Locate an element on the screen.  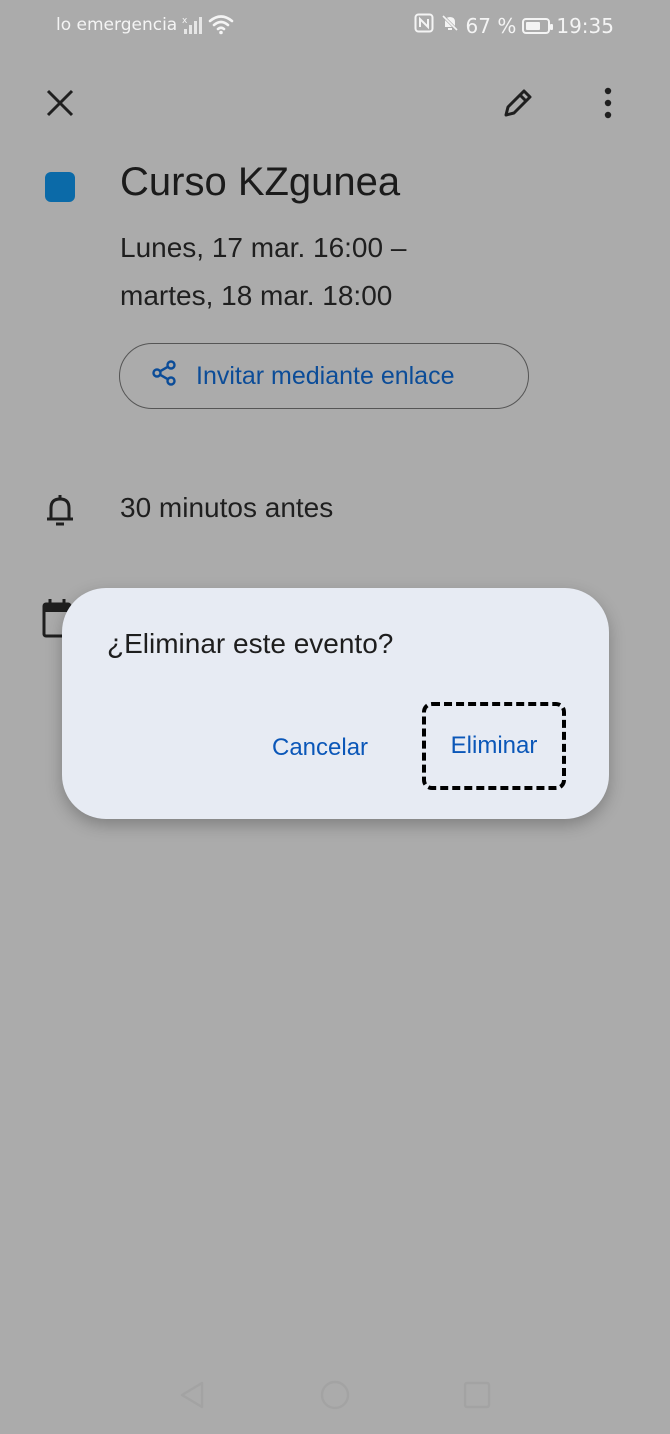
delete-button: Eliminar is located at coordinates (494, 746).